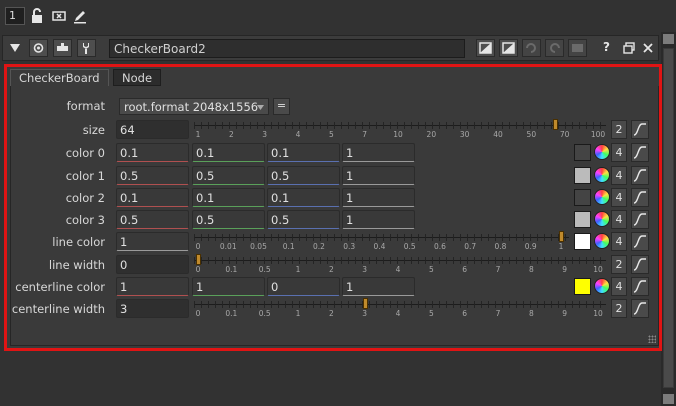 Image resolution: width=676 pixels, height=406 pixels. I want to click on alt-color-icon, so click(508, 48).